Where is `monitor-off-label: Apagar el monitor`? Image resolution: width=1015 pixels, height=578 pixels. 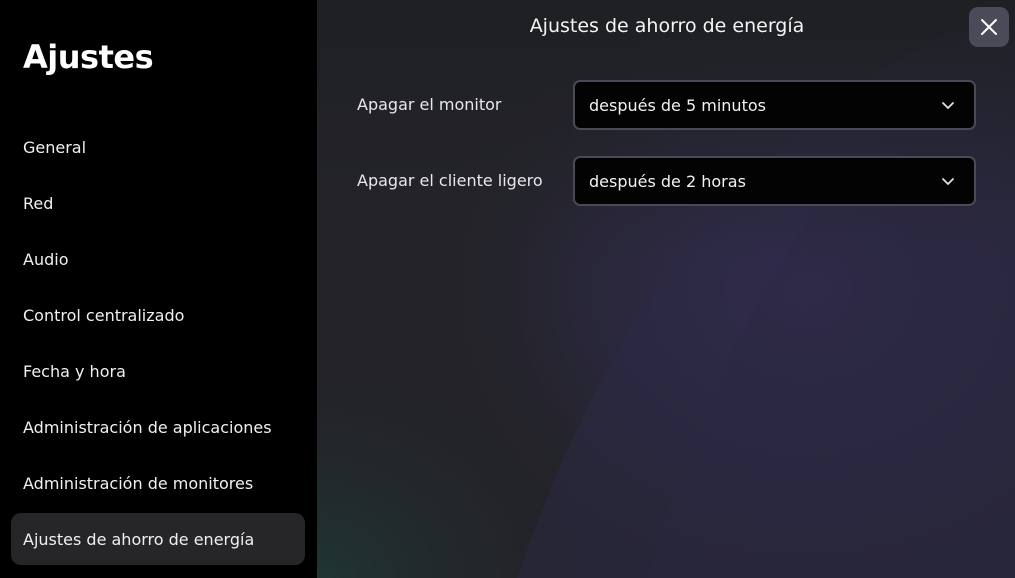
monitor-off-label: Apagar el monitor is located at coordinates (429, 104).